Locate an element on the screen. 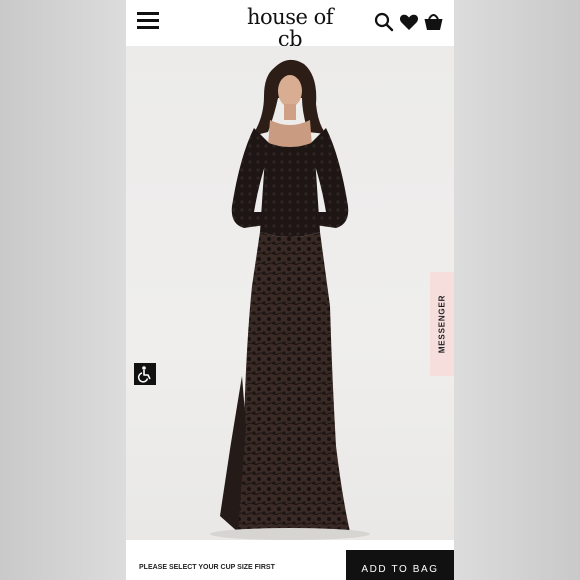 This screenshot has width=580, height=580. search-icon is located at coordinates (384, 24).